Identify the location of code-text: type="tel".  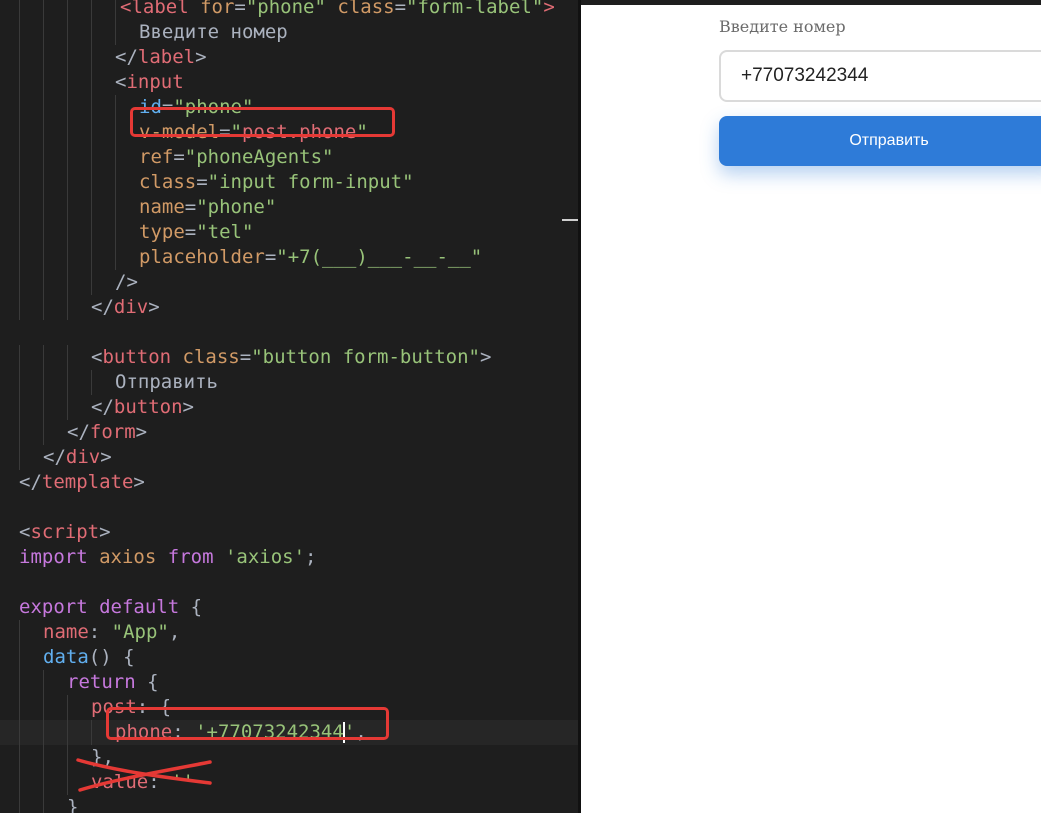
(196, 232).